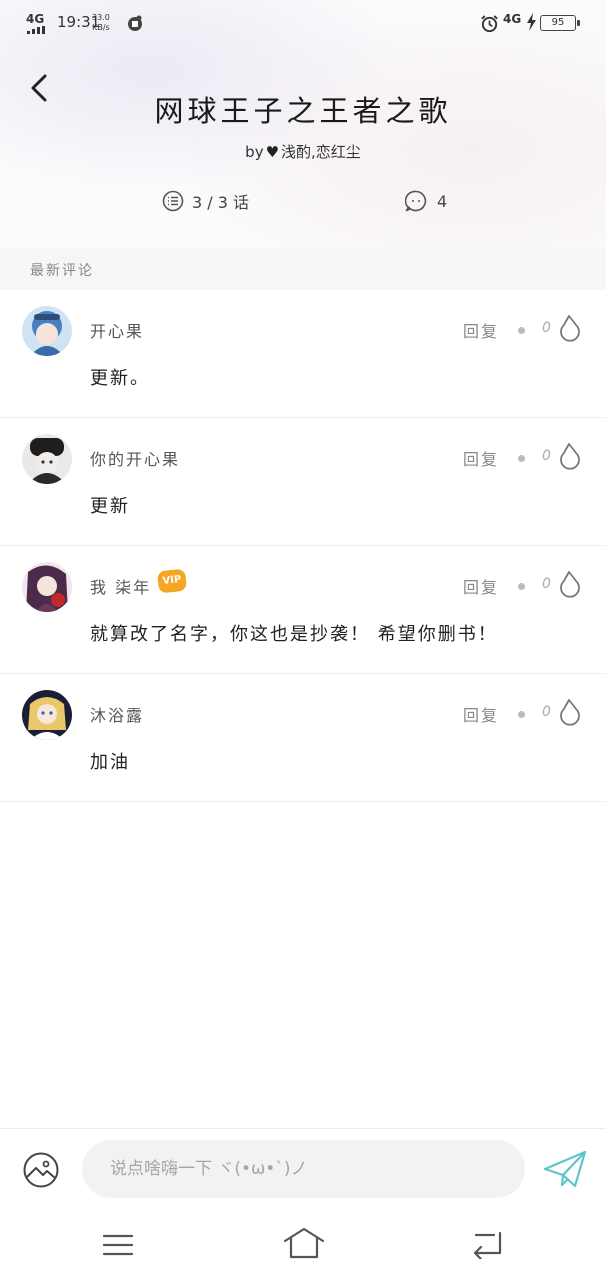 The image size is (606, 1280). I want to click on network-speed: 33.0 KB/s, so click(101, 23).